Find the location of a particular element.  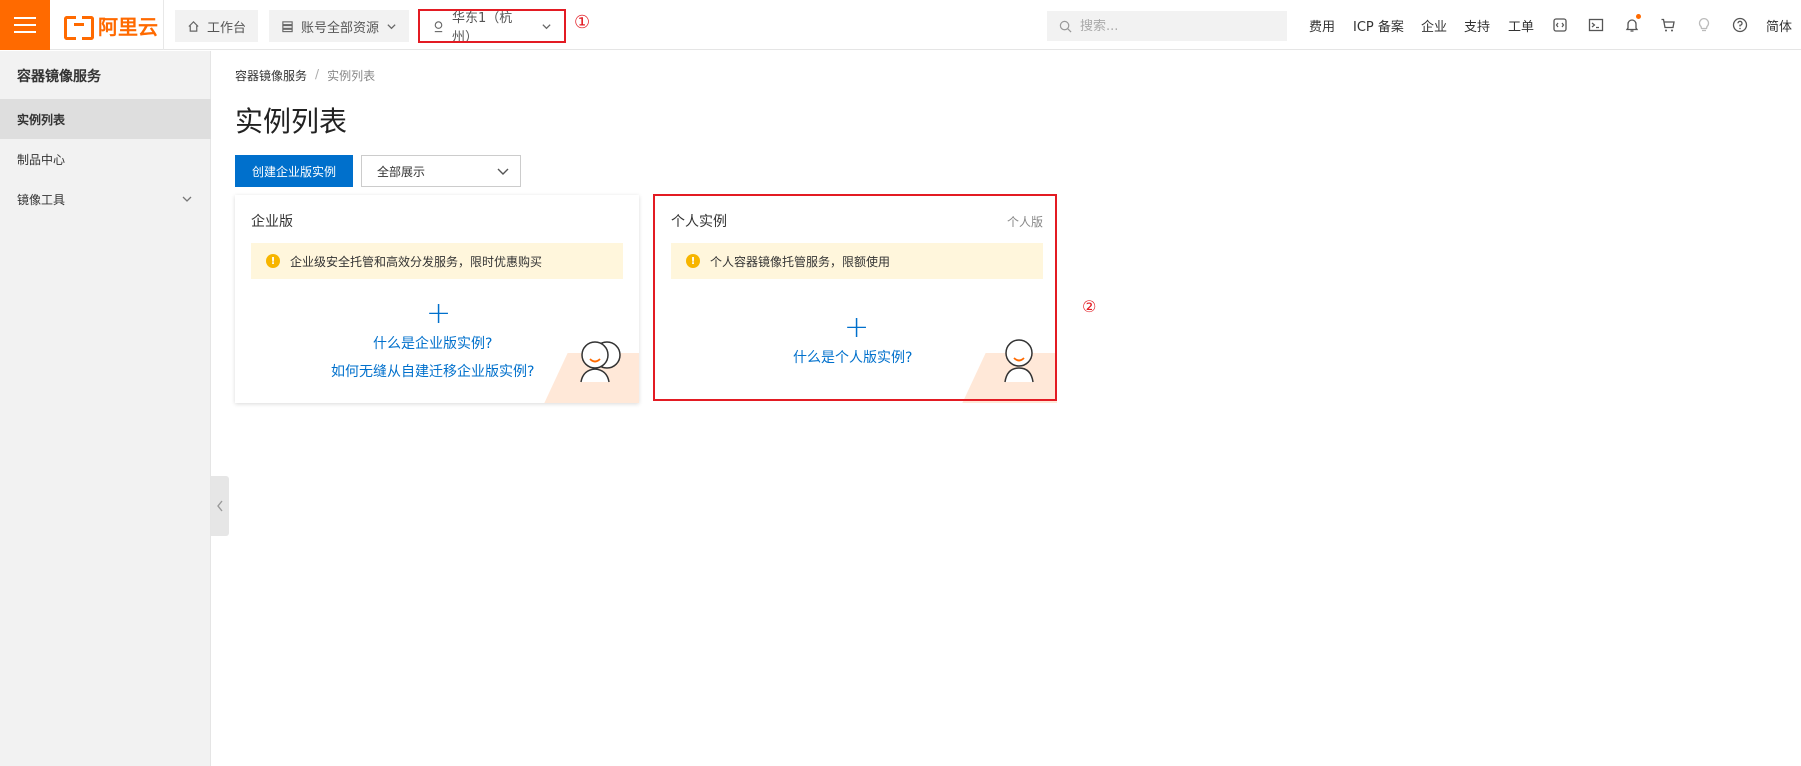

resources-dropdown: 账号全部资源 is located at coordinates (339, 26).